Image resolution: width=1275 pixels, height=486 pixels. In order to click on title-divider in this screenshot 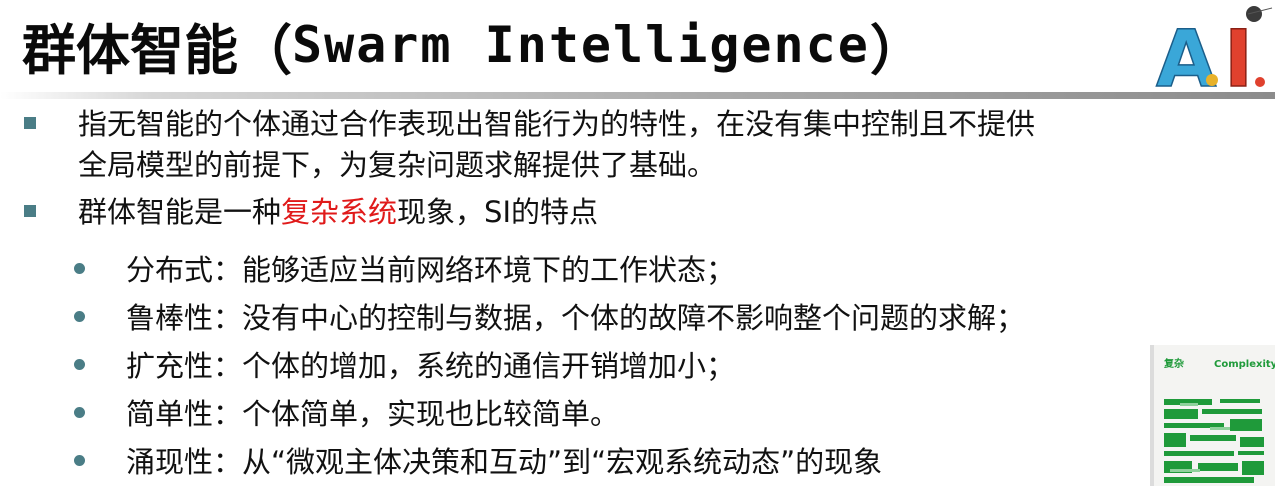, I will do `click(637, 95)`.